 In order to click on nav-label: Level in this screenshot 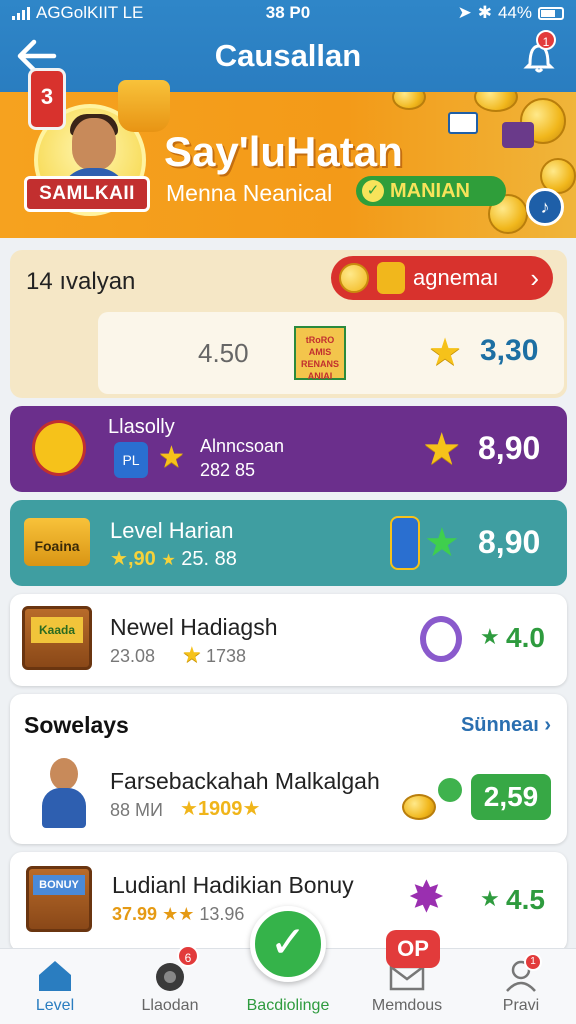, I will do `click(55, 1005)`.